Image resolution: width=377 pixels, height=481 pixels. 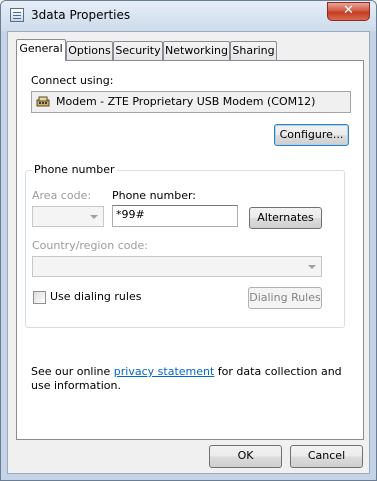 I want to click on alternates-button: Alternates, so click(x=285, y=218).